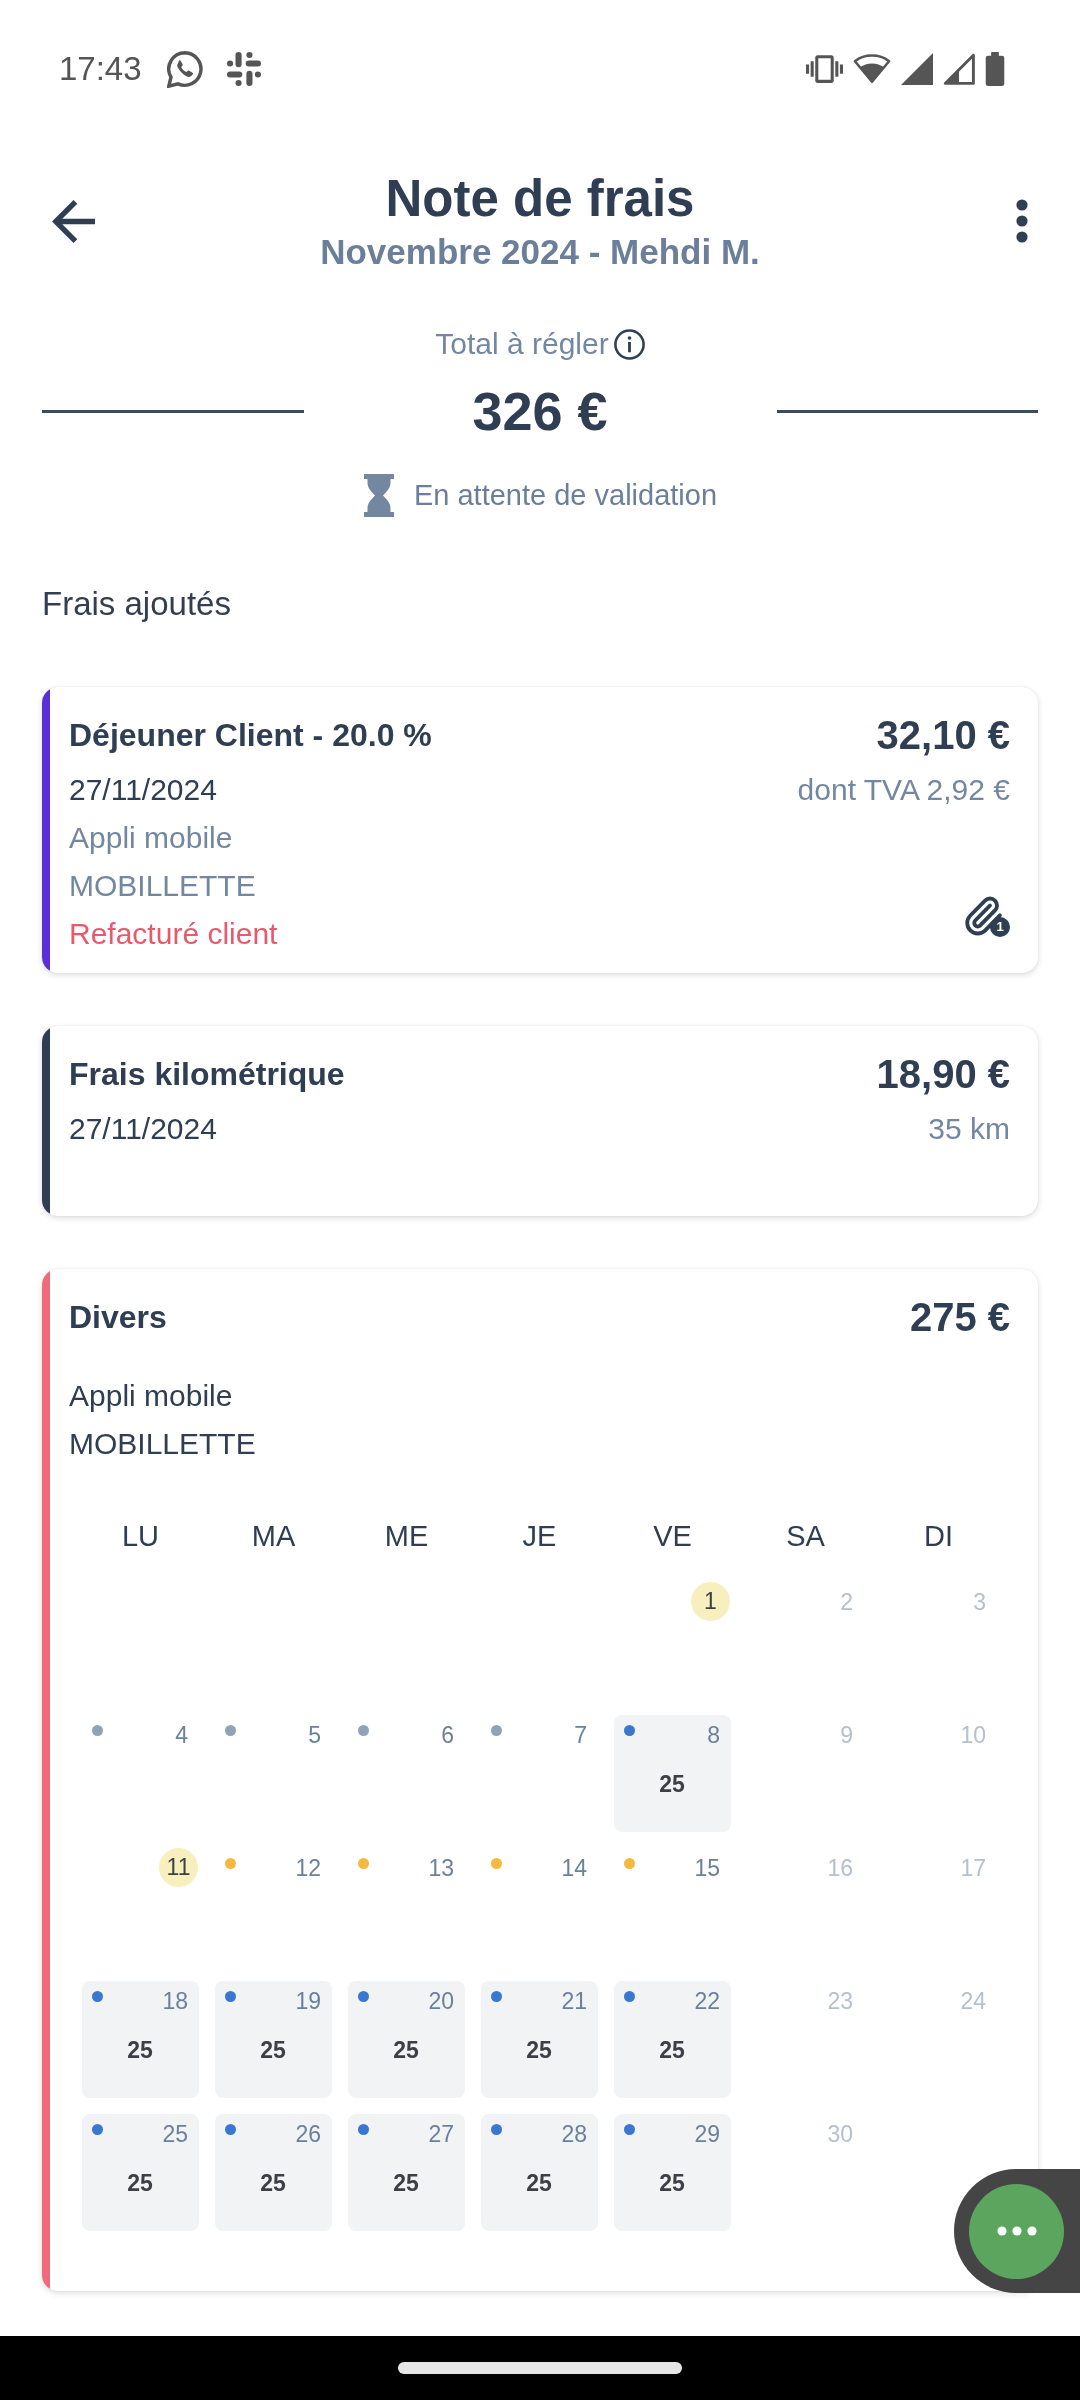  I want to click on weekday-label: LU, so click(140, 1536).